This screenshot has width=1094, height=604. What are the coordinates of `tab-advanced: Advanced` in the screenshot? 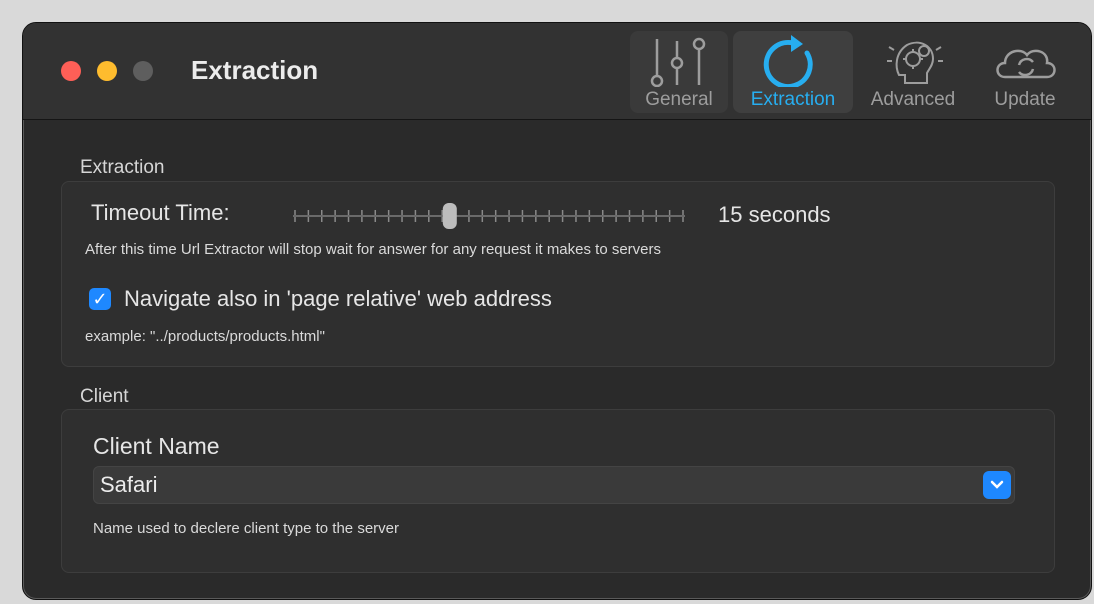 It's located at (913, 72).